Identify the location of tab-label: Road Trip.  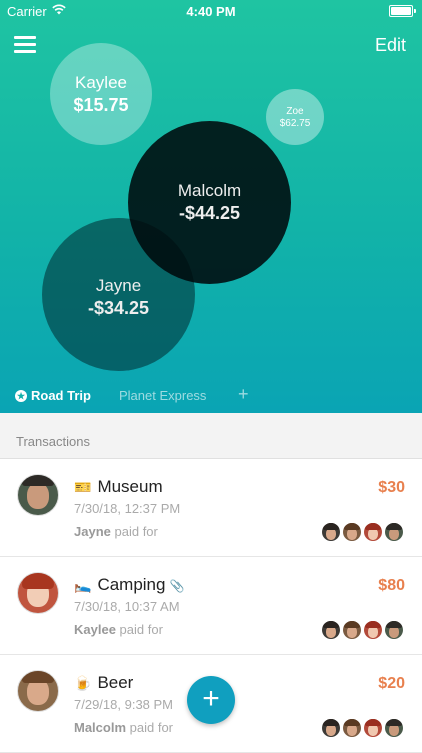
(61, 395).